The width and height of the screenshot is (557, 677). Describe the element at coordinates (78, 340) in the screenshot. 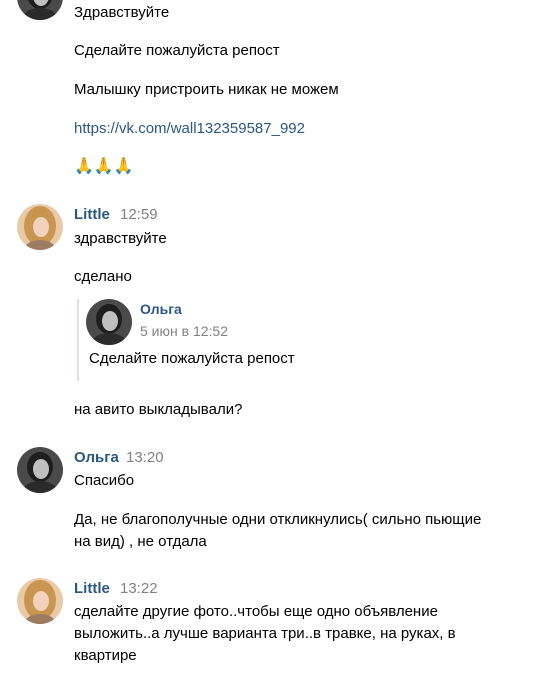

I see `quote-bar` at that location.